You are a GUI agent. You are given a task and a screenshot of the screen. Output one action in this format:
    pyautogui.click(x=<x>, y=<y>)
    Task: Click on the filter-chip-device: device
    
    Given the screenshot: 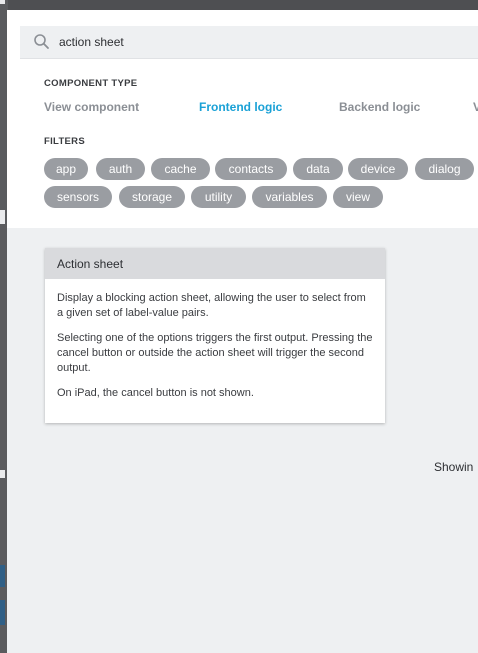 What is the action you would take?
    pyautogui.click(x=378, y=169)
    